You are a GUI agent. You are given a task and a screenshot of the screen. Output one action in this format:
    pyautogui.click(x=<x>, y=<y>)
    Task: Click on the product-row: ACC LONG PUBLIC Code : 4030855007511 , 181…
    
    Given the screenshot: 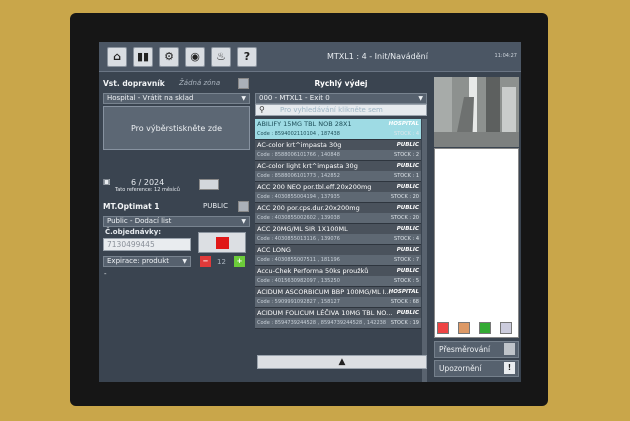 What is the action you would take?
    pyautogui.click(x=338, y=255)
    